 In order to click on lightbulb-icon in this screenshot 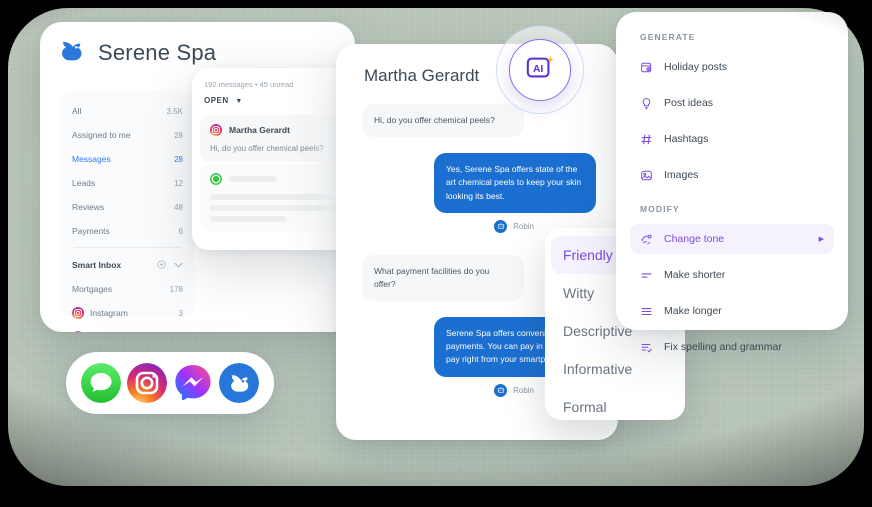, I will do `click(646, 103)`.